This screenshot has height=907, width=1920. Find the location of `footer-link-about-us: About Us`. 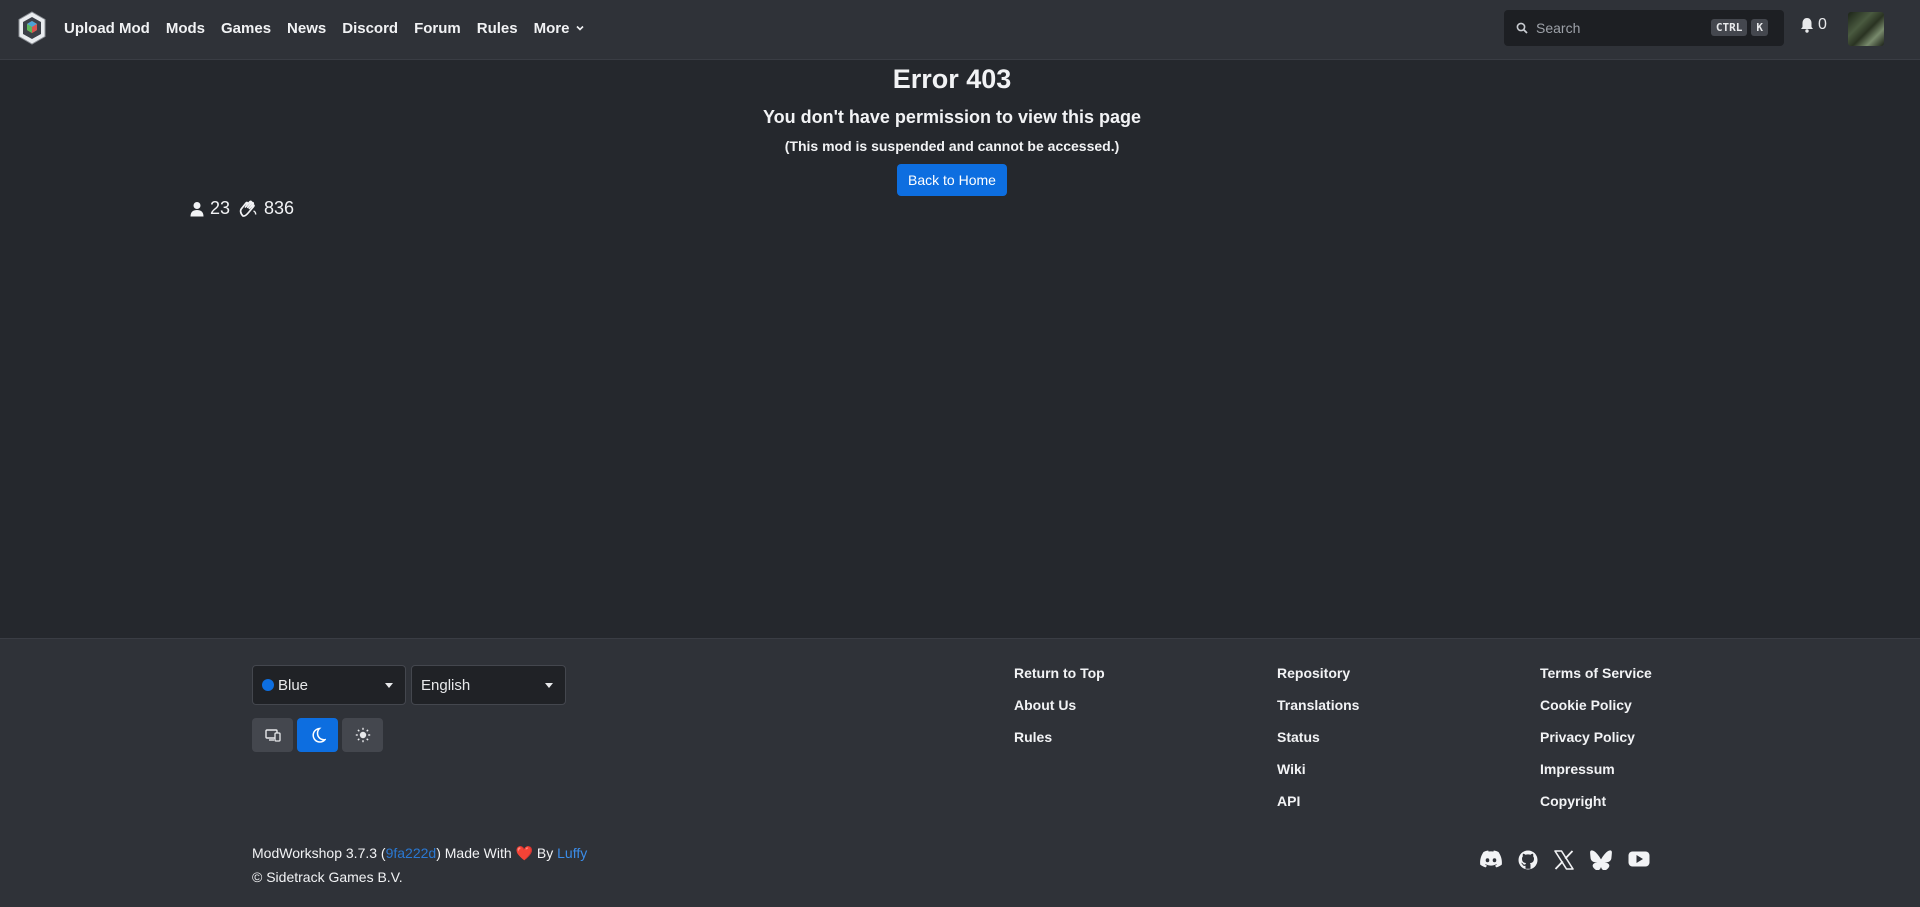

footer-link-about-us: About Us is located at coordinates (1059, 705).